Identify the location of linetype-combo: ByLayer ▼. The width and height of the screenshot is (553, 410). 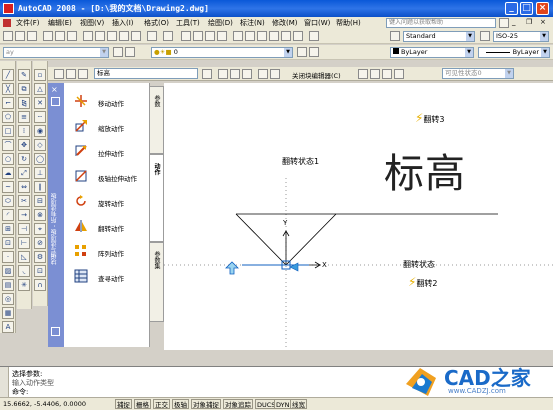
(514, 52).